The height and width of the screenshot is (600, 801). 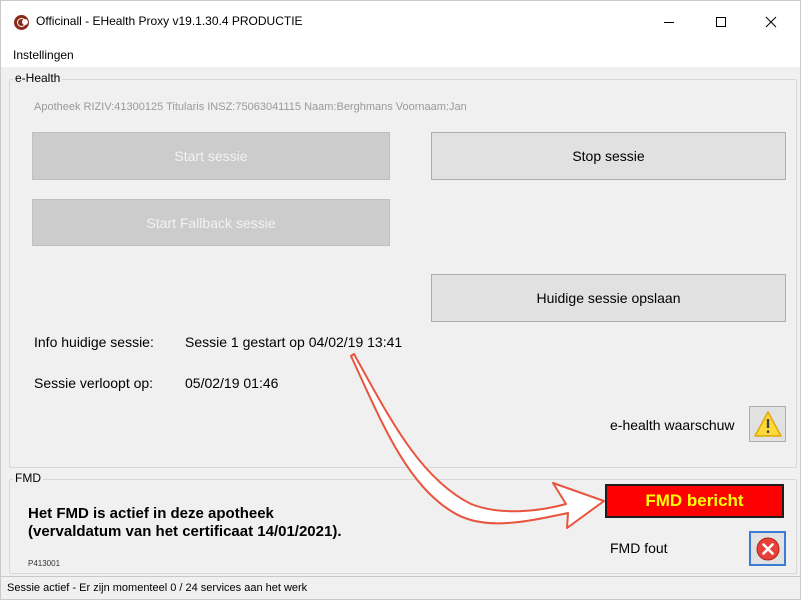 What do you see at coordinates (38, 78) in the screenshot?
I see `ehealth-group-title: e-Health` at bounding box center [38, 78].